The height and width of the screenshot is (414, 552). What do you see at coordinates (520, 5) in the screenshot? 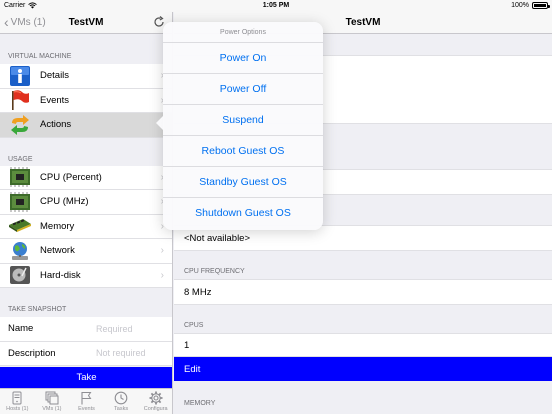
I see `battery-percent: 100%` at bounding box center [520, 5].